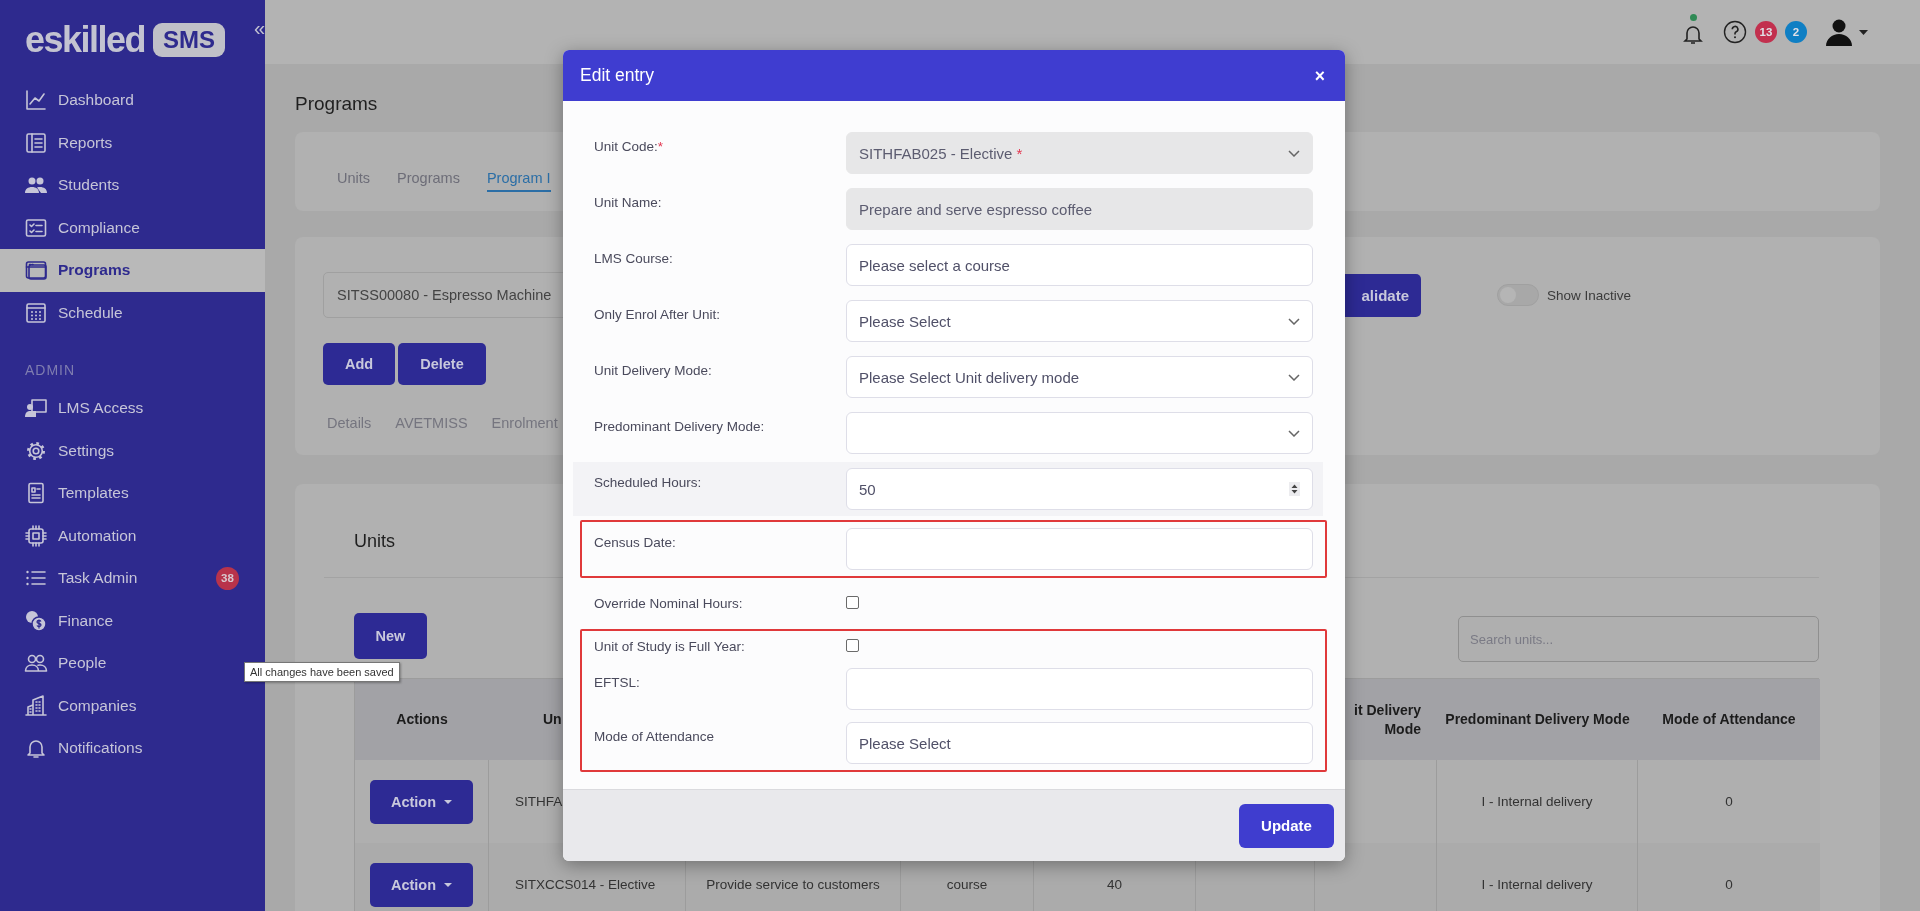  Describe the element at coordinates (635, 543) in the screenshot. I see `field-label: Census Date:` at that location.